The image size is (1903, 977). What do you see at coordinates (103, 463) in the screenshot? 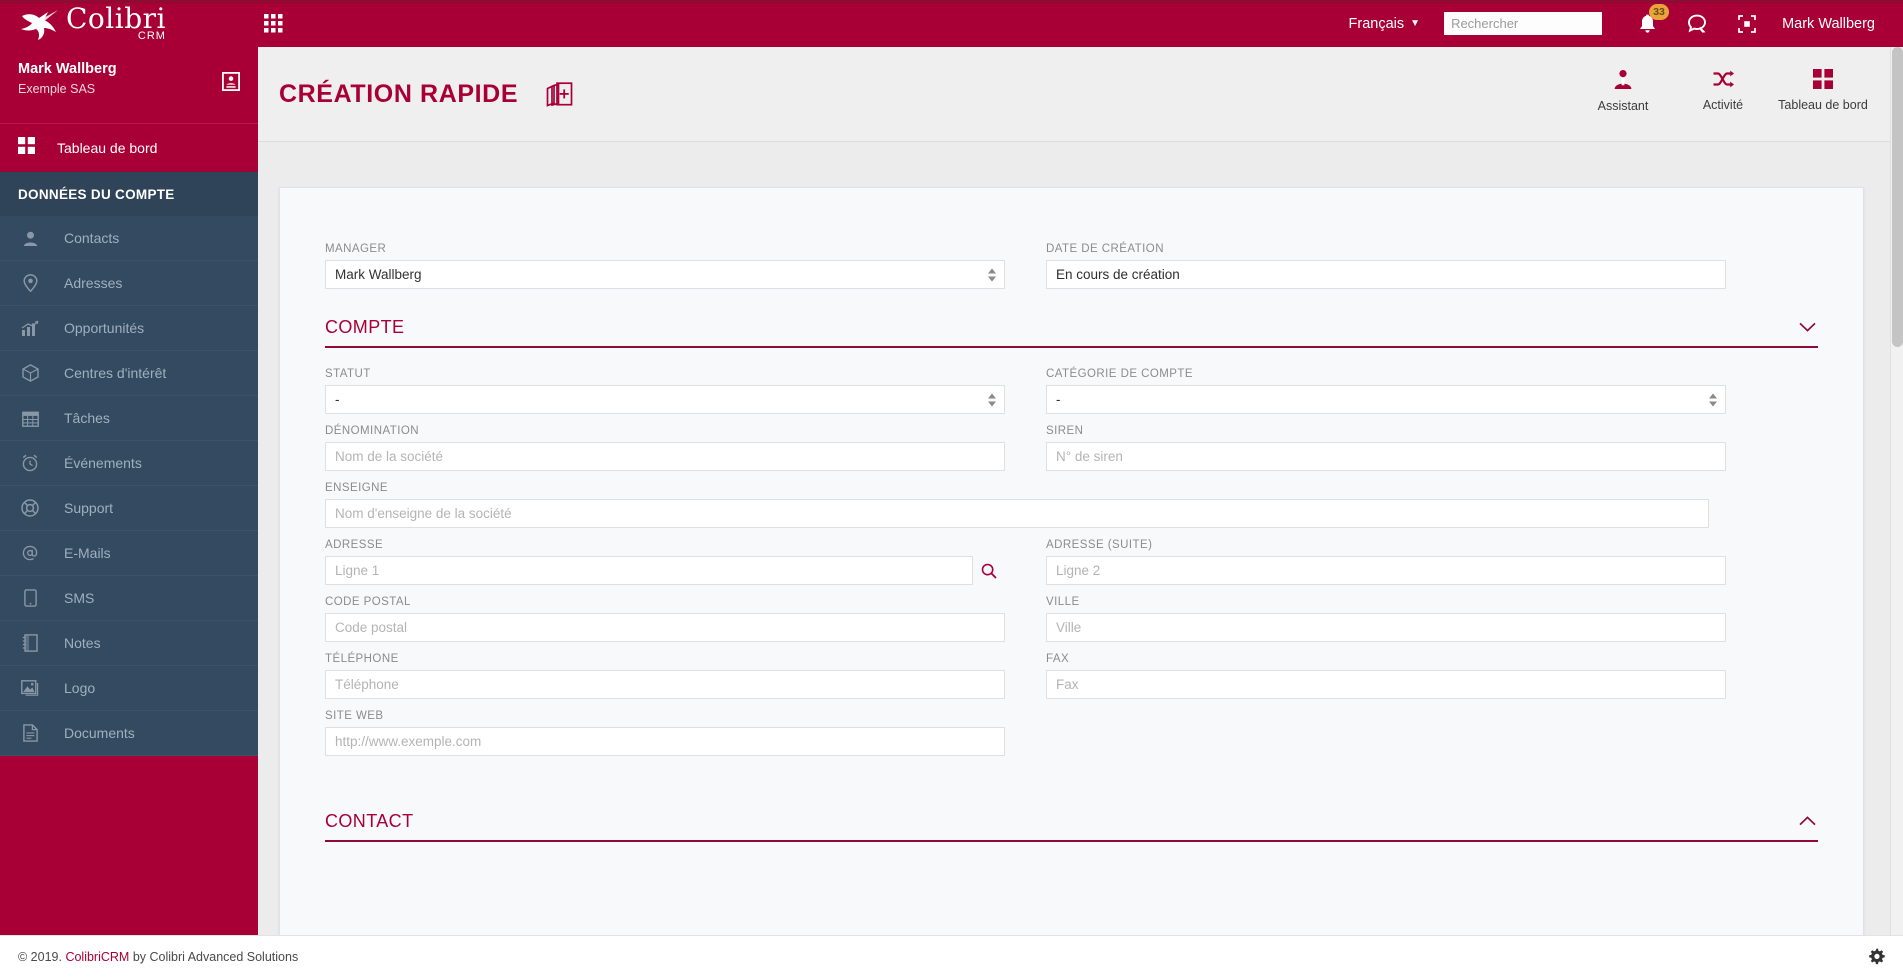
I see `sidebar-item-label: Événements` at bounding box center [103, 463].